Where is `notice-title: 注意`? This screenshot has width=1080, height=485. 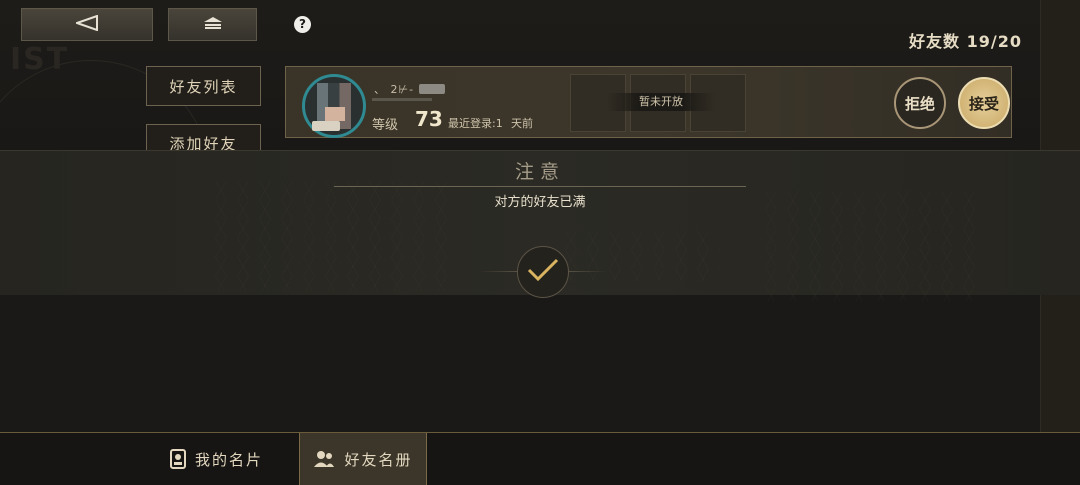 notice-title: 注意 is located at coordinates (539, 172).